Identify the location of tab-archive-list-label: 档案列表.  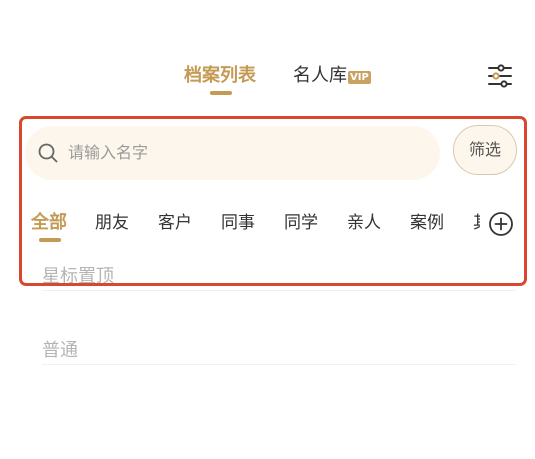
(220, 75).